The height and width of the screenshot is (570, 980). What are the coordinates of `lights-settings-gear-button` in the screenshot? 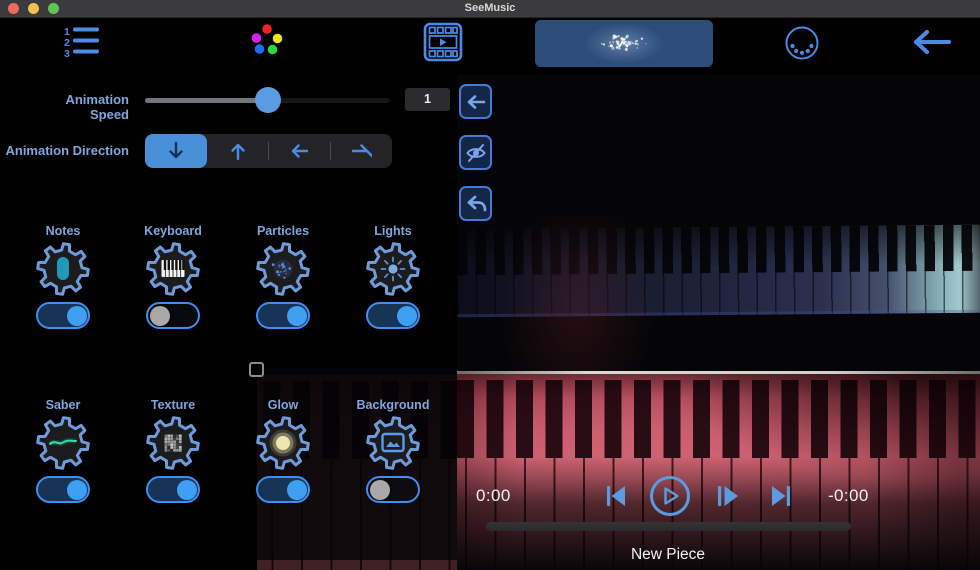 It's located at (393, 269).